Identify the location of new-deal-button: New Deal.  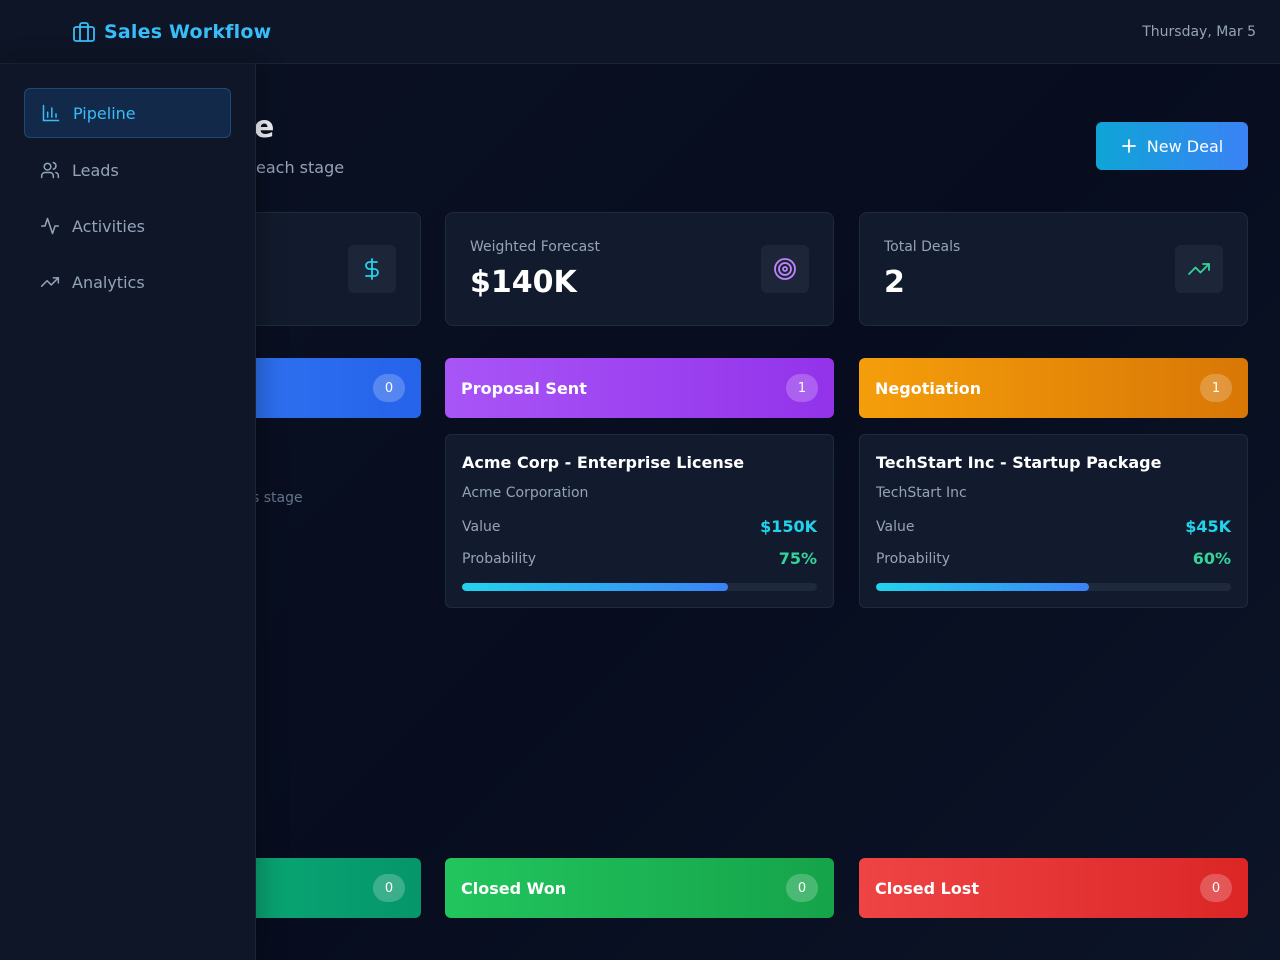
(1172, 146).